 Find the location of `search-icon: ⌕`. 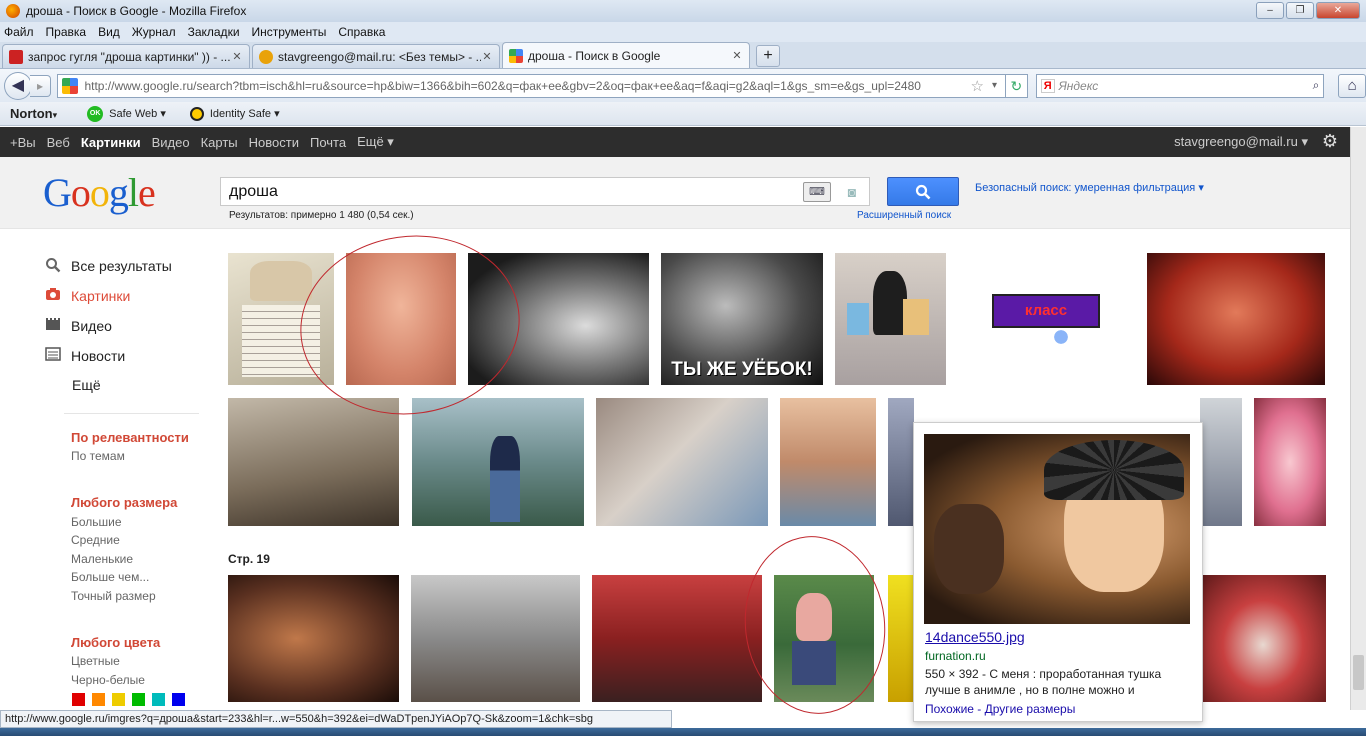

search-icon: ⌕ is located at coordinates (1316, 85).